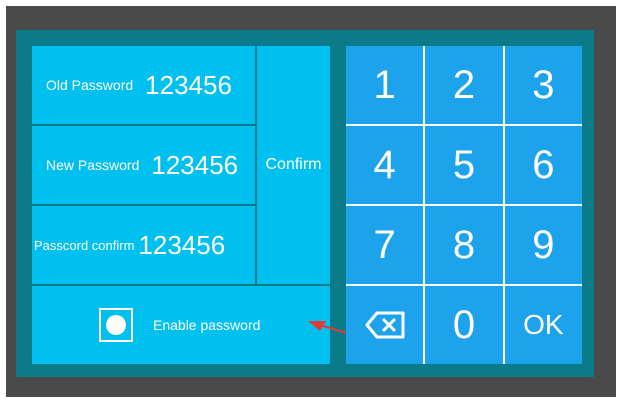  I want to click on key-7: 7, so click(385, 245).